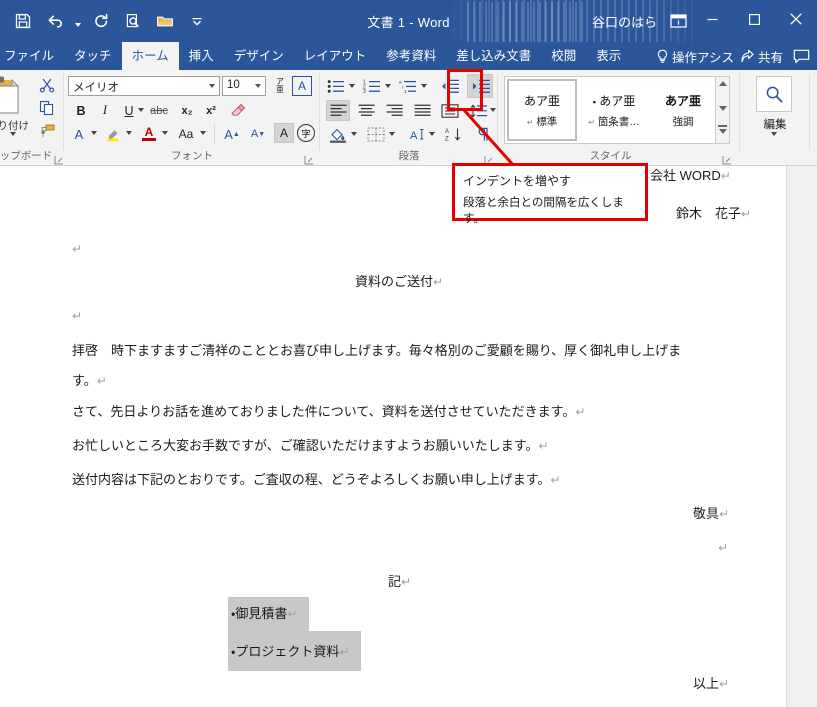  Describe the element at coordinates (372, 86) in the screenshot. I see `numbering-button: 123` at that location.